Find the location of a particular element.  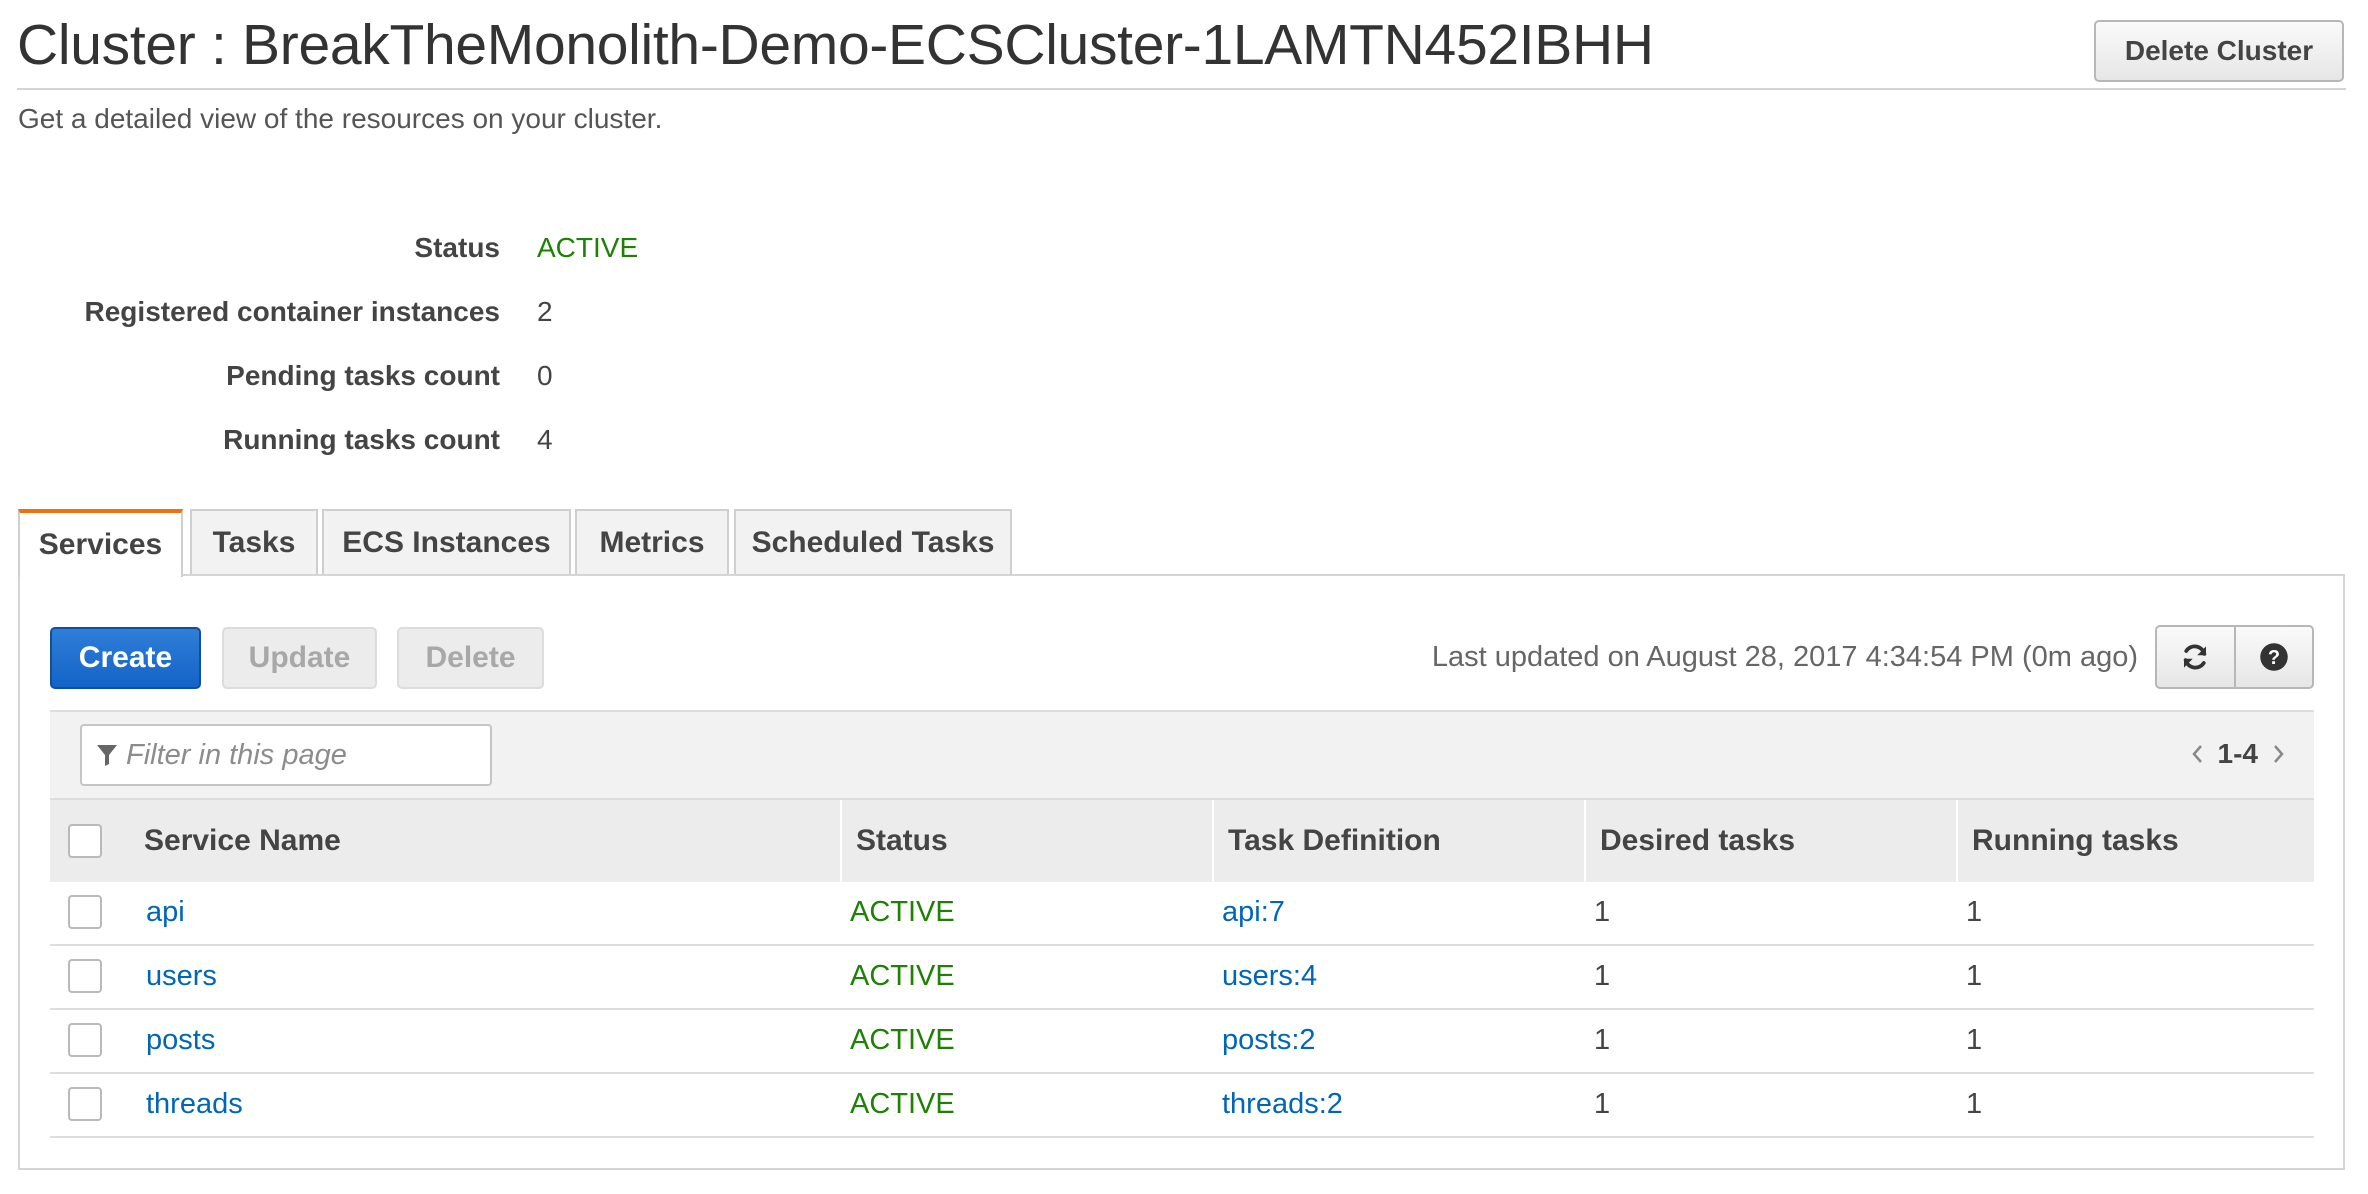

refresh-icon is located at coordinates (2195, 657).